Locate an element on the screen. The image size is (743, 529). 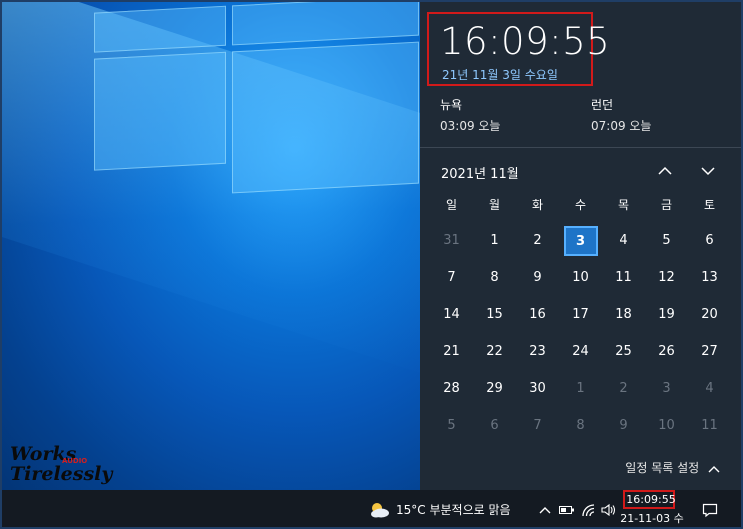
weekday-label: 화 is located at coordinates (537, 205).